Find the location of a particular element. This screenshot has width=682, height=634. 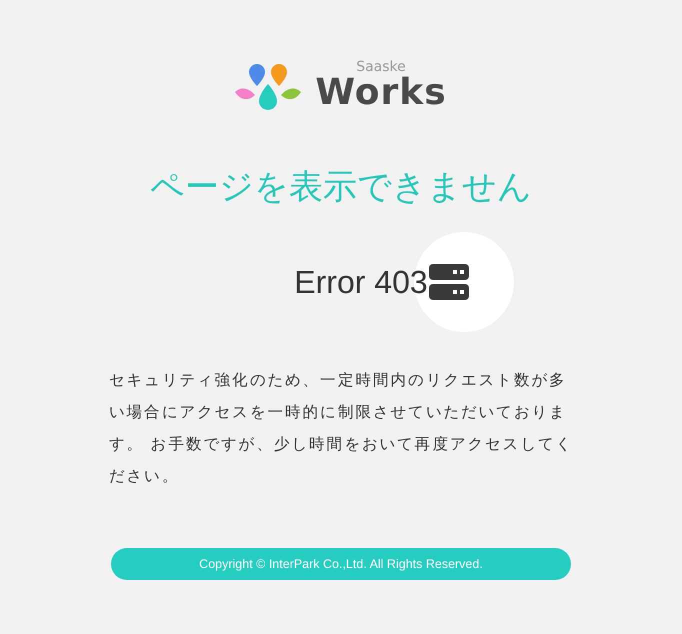

logo-icon is located at coordinates (269, 87).